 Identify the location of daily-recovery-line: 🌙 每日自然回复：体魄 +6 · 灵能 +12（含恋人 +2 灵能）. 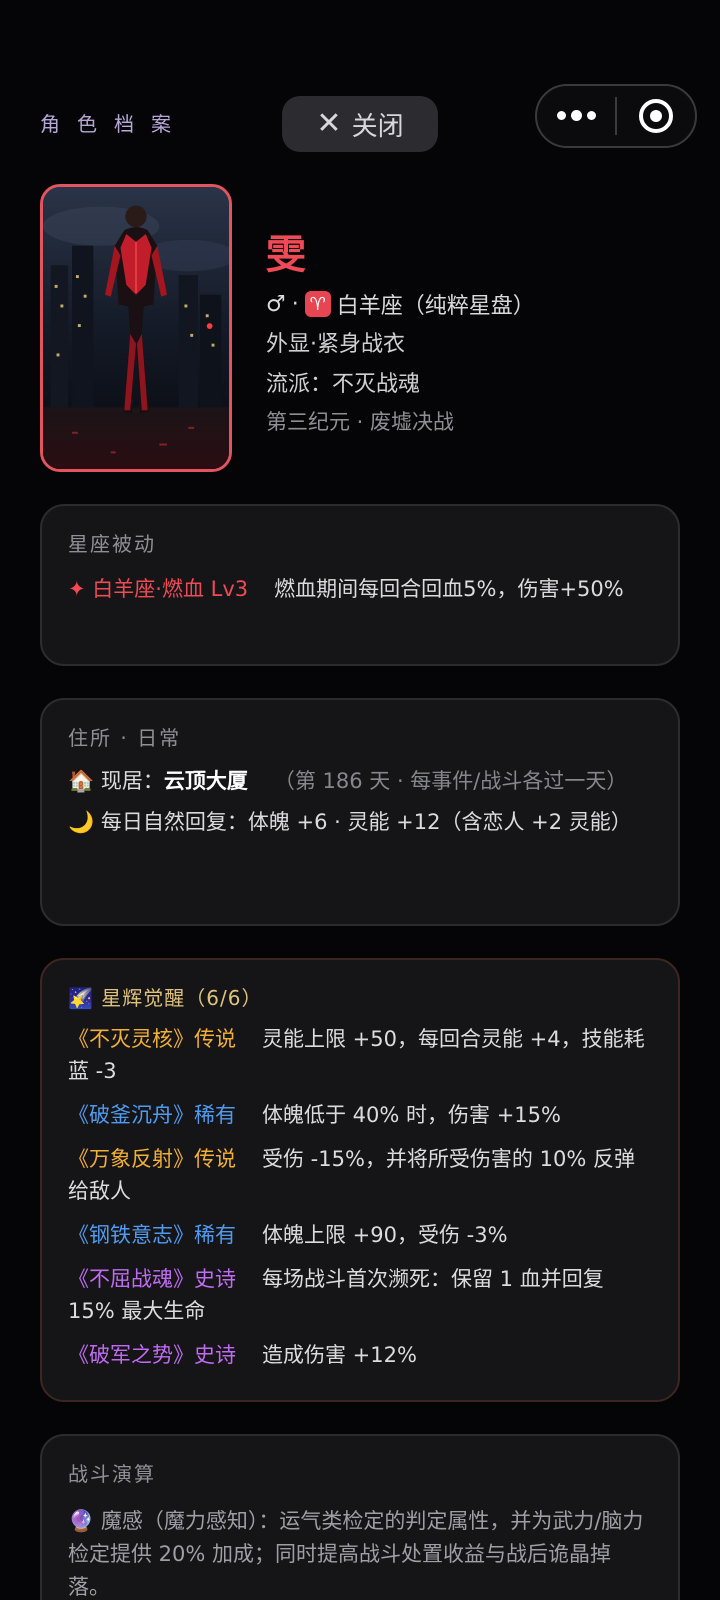
(360, 822).